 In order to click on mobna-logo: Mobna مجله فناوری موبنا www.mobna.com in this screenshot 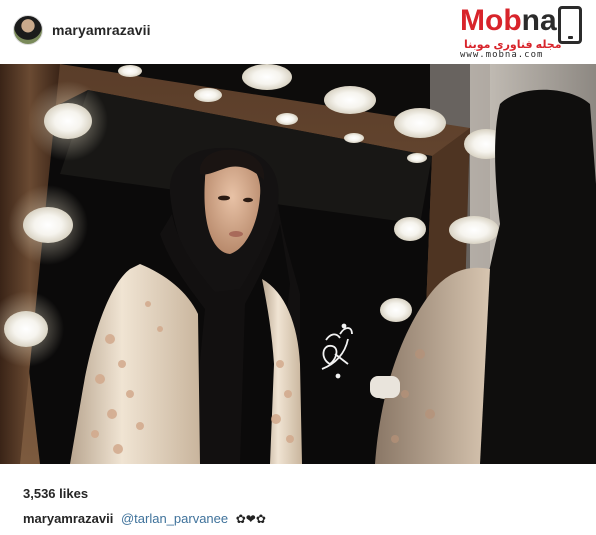, I will do `click(525, 33)`.